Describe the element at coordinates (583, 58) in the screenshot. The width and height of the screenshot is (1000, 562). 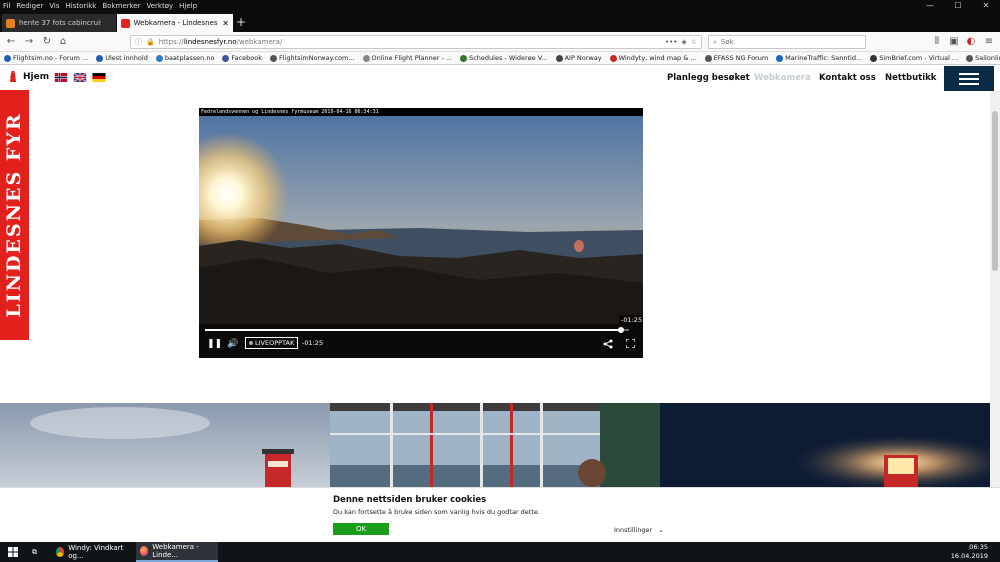
I see `bookmark-label: AIP Norway` at that location.